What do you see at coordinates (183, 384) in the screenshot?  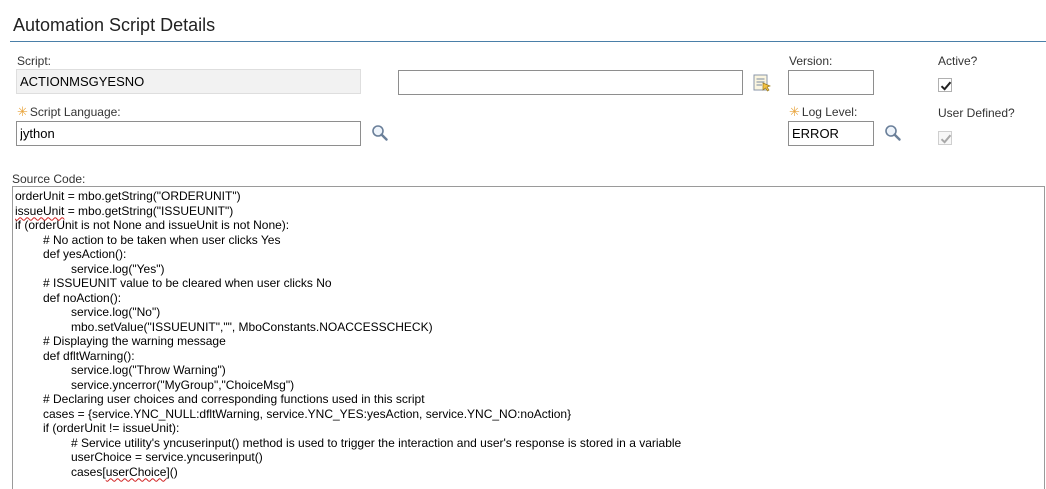 I see `code-line: service.yncerror("MyGroup","ChoiceMsg")` at bounding box center [183, 384].